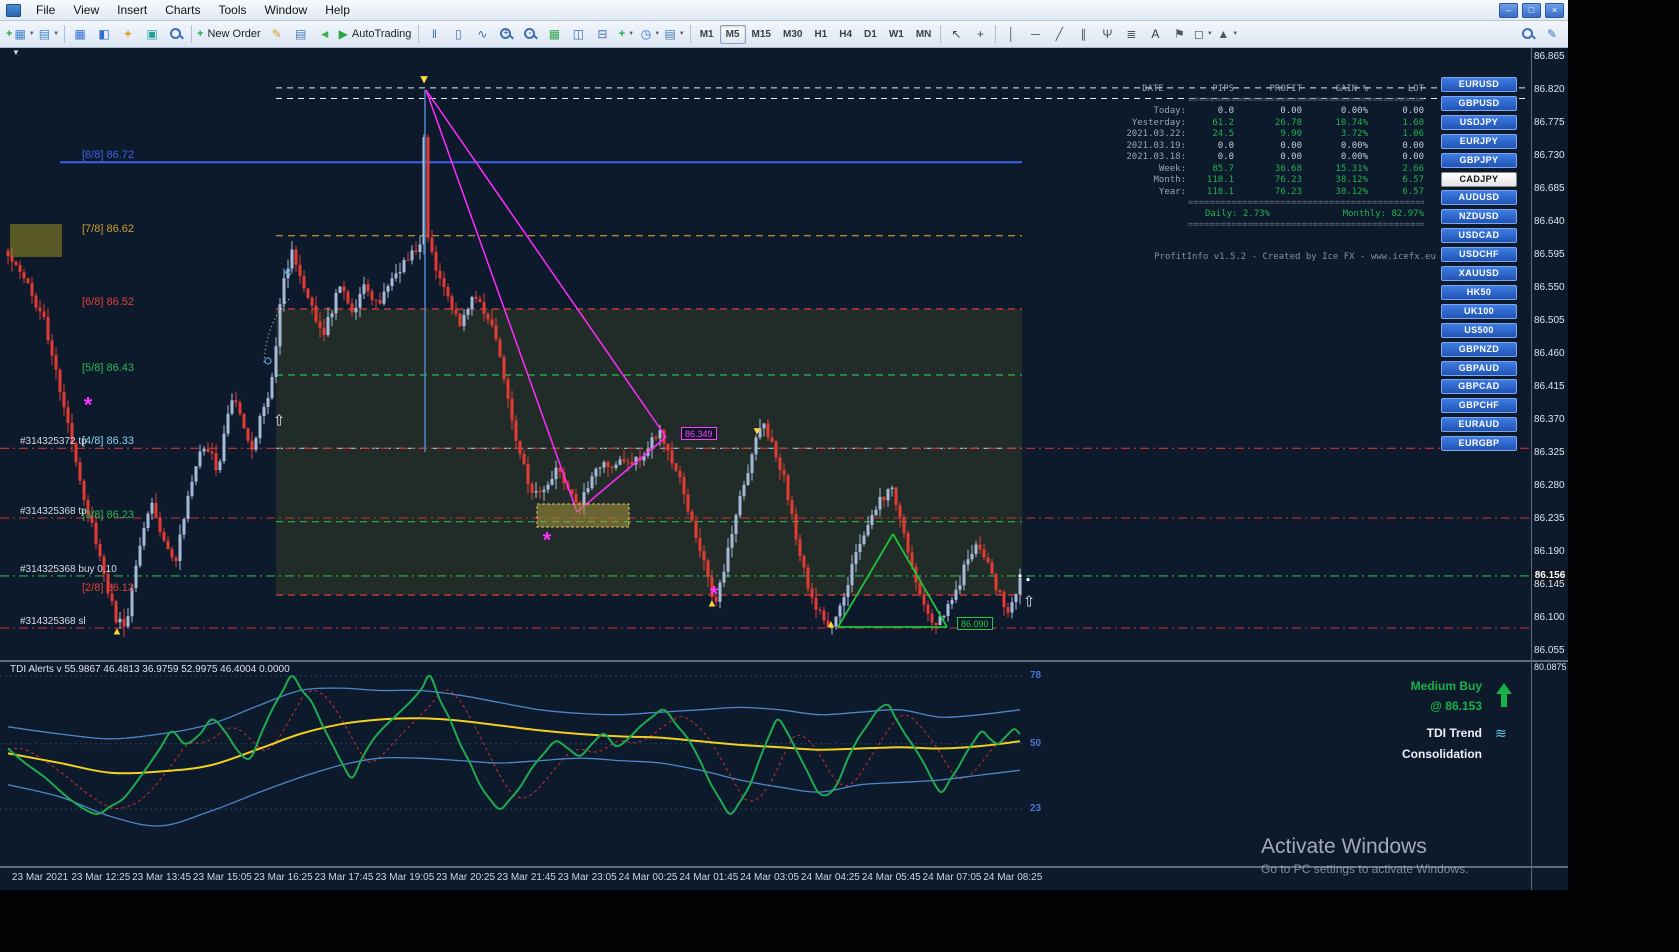  Describe the element at coordinates (956, 34) in the screenshot. I see `cursor-button: ↖` at that location.